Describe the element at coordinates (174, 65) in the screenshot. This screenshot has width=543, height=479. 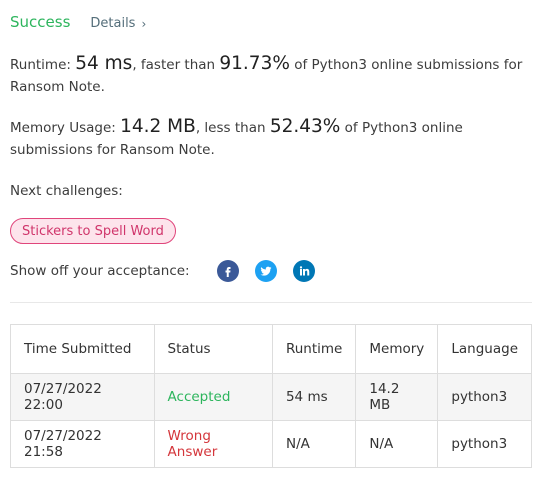
I see `runtime-mid-text: , faster than` at that location.